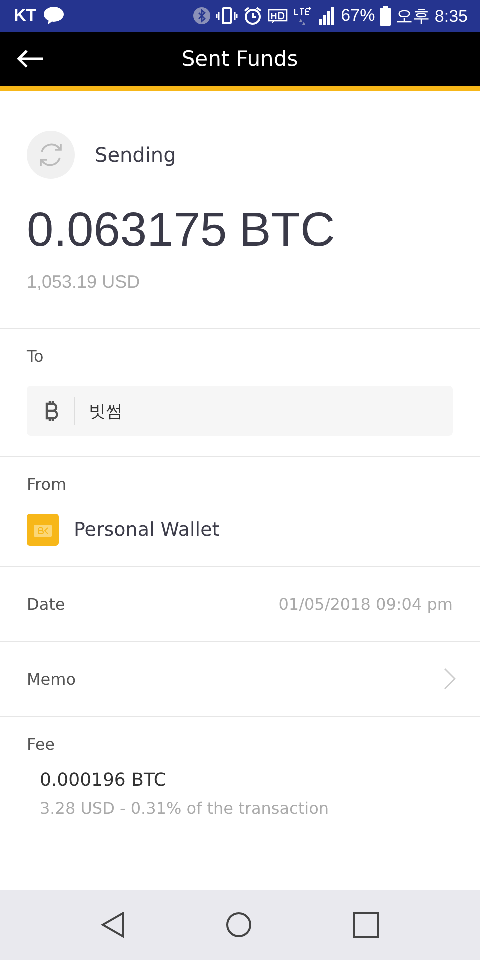 The image size is (480, 960). Describe the element at coordinates (253, 16) in the screenshot. I see `alarm-icon` at that location.